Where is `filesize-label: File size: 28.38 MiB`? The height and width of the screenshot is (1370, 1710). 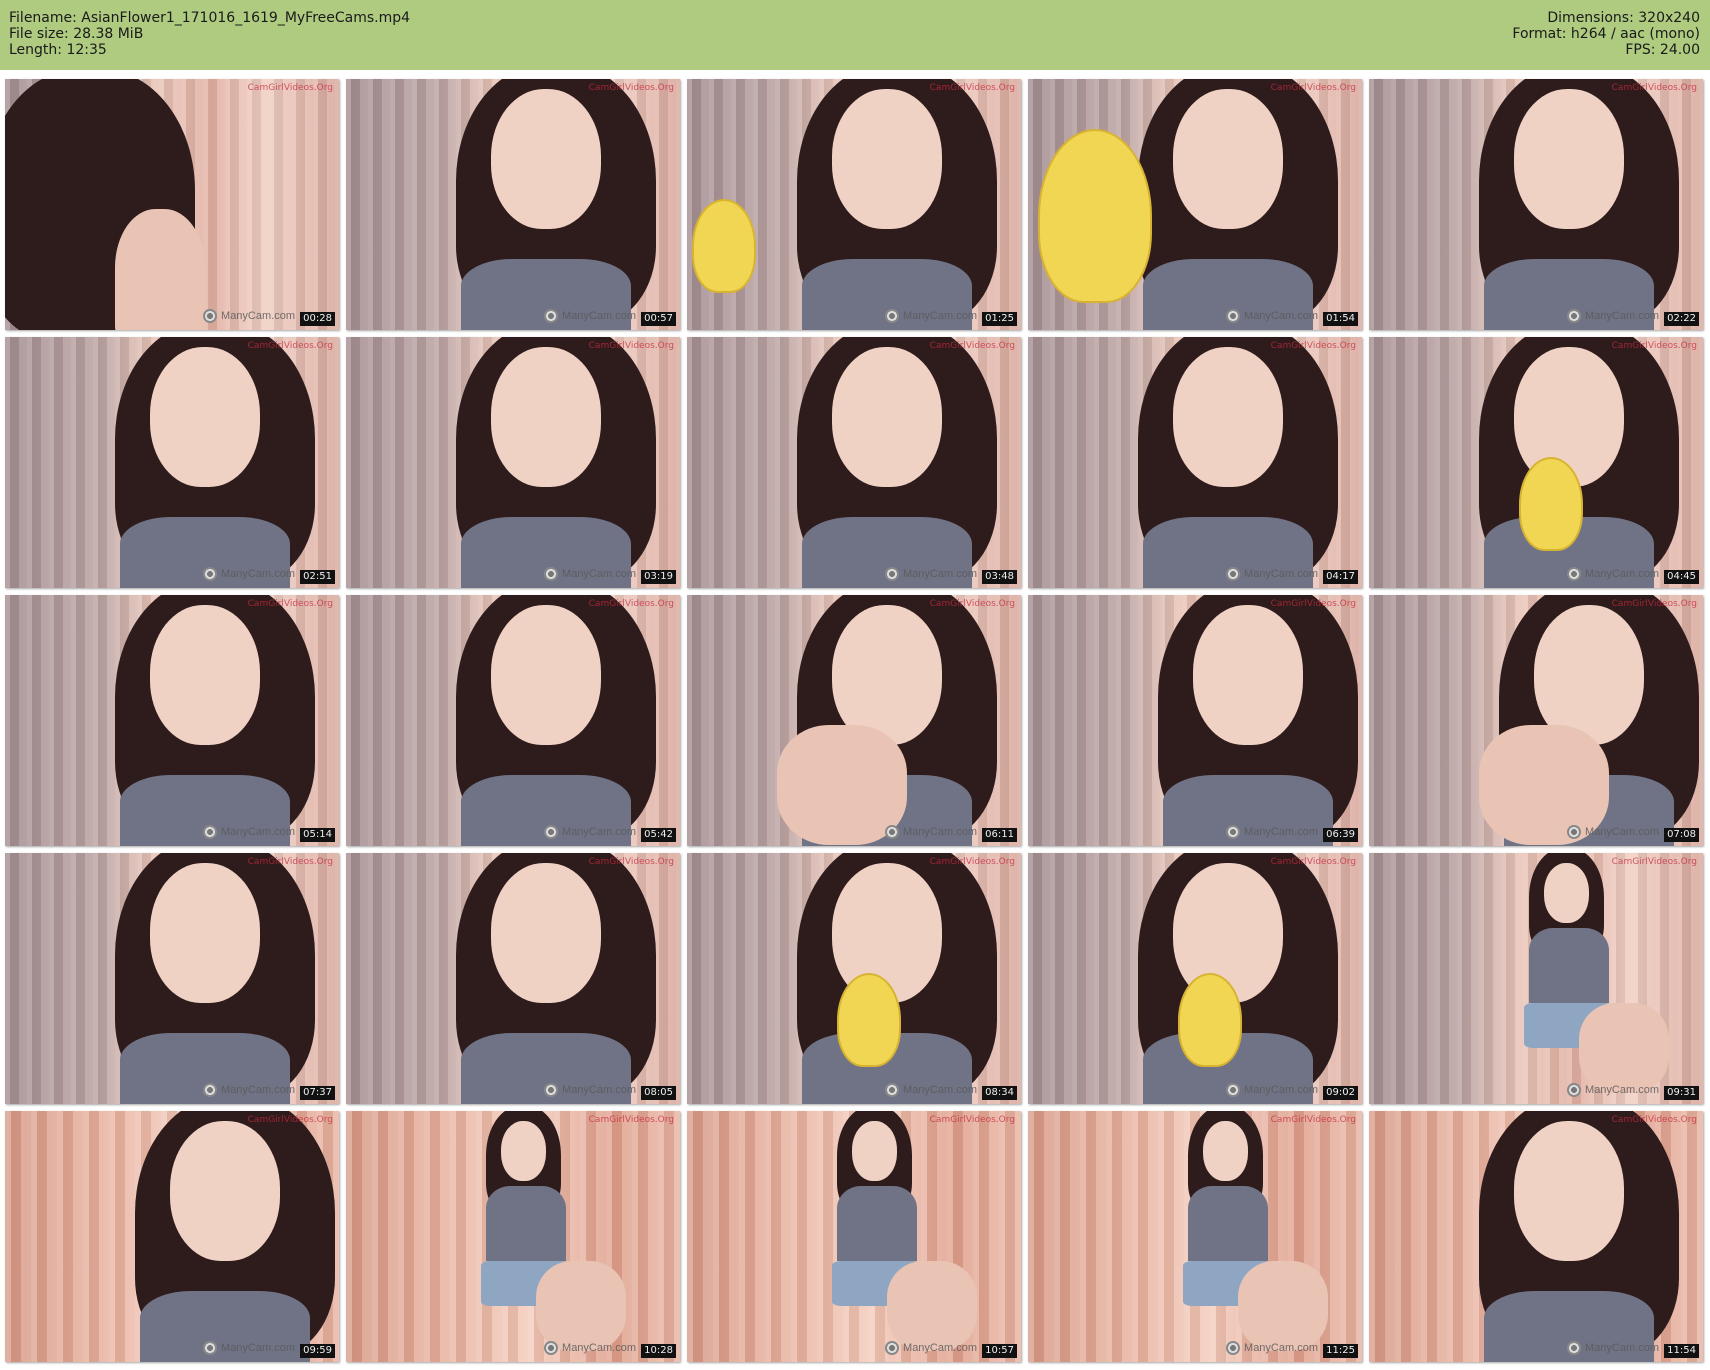 filesize-label: File size: 28.38 MiB is located at coordinates (76, 34).